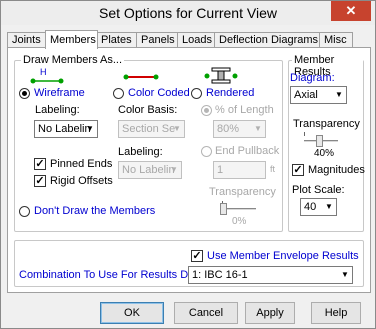 The width and height of the screenshot is (376, 329). Describe the element at coordinates (298, 170) in the screenshot. I see `magnitudes-checkbox: ✓` at that location.